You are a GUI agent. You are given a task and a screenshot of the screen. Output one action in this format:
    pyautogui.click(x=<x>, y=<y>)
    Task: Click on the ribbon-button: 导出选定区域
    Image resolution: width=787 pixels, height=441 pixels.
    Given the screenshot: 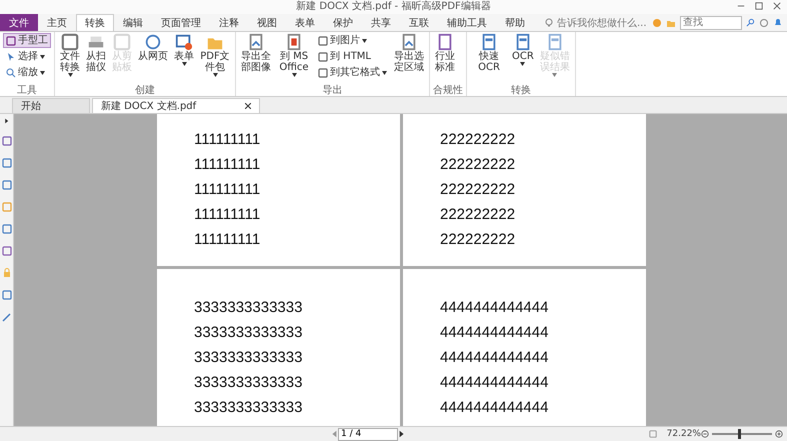 What is the action you would take?
    pyautogui.click(x=409, y=59)
    